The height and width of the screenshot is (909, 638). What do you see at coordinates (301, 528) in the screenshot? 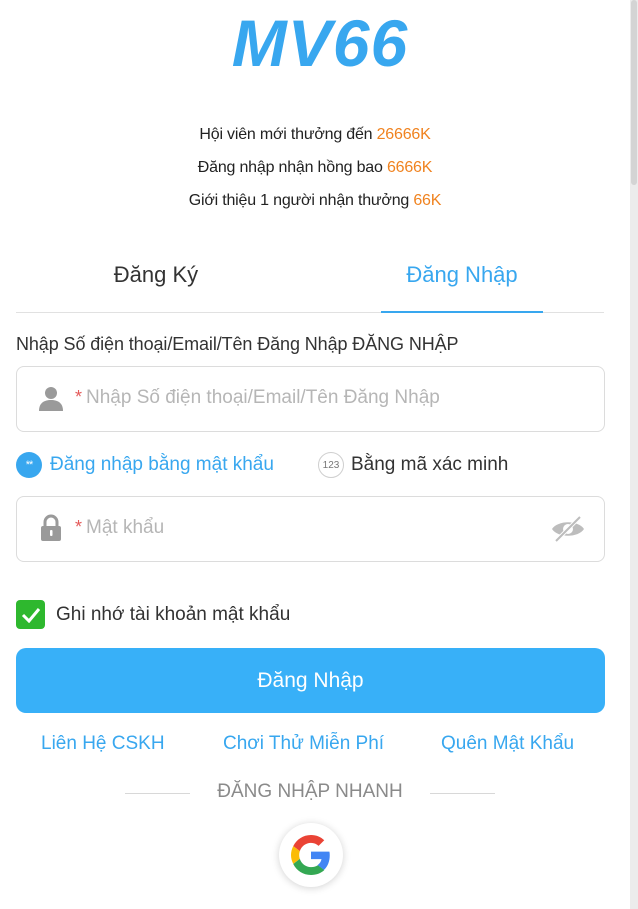
I see `password-input` at bounding box center [301, 528].